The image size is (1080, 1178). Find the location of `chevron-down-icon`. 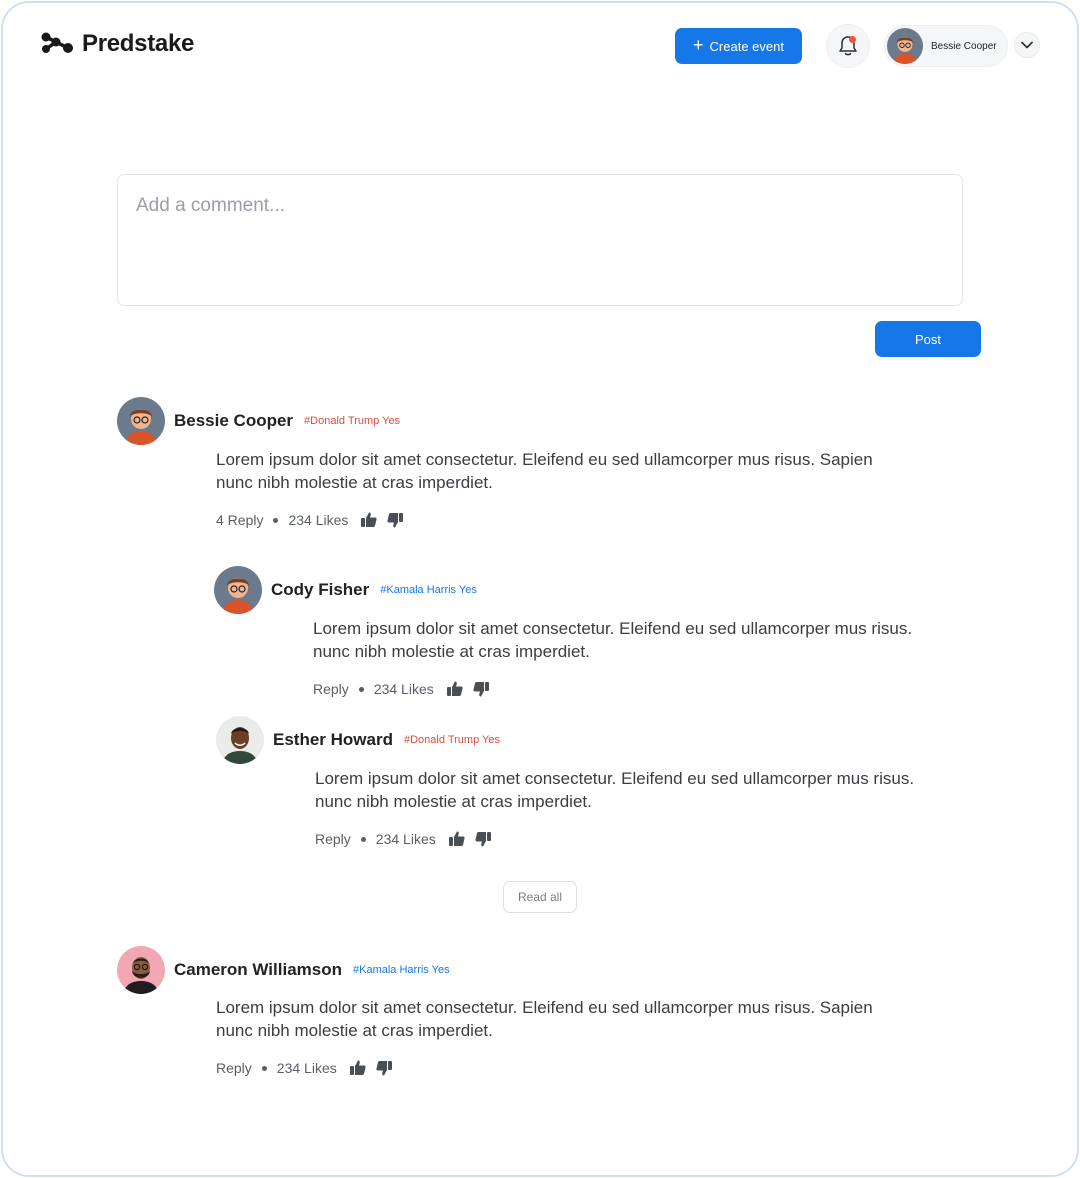

chevron-down-icon is located at coordinates (1027, 45).